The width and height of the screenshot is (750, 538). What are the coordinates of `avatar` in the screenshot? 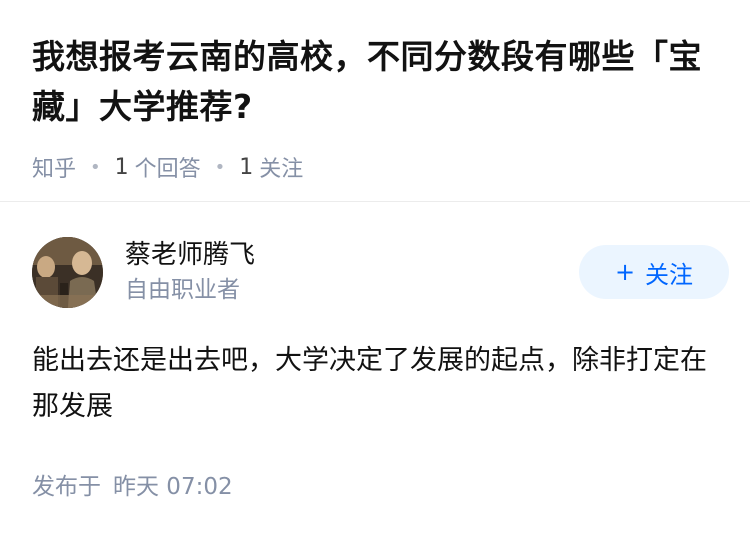 It's located at (67, 272).